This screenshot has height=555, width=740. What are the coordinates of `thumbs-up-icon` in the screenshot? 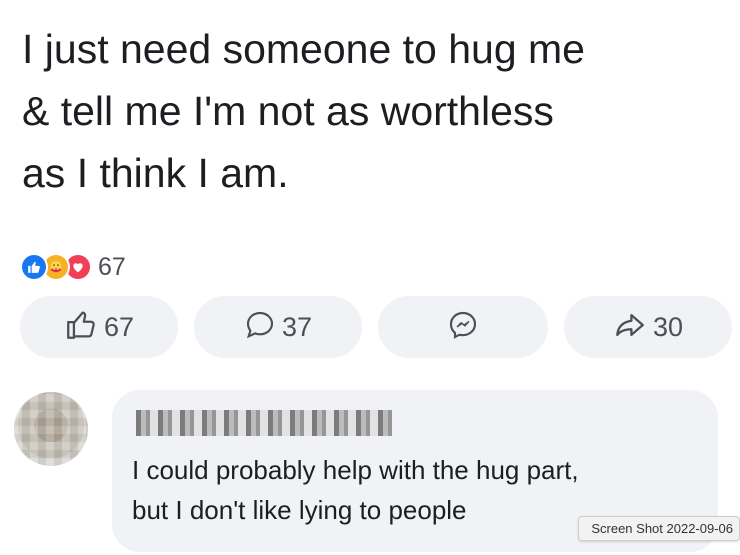 It's located at (81, 327).